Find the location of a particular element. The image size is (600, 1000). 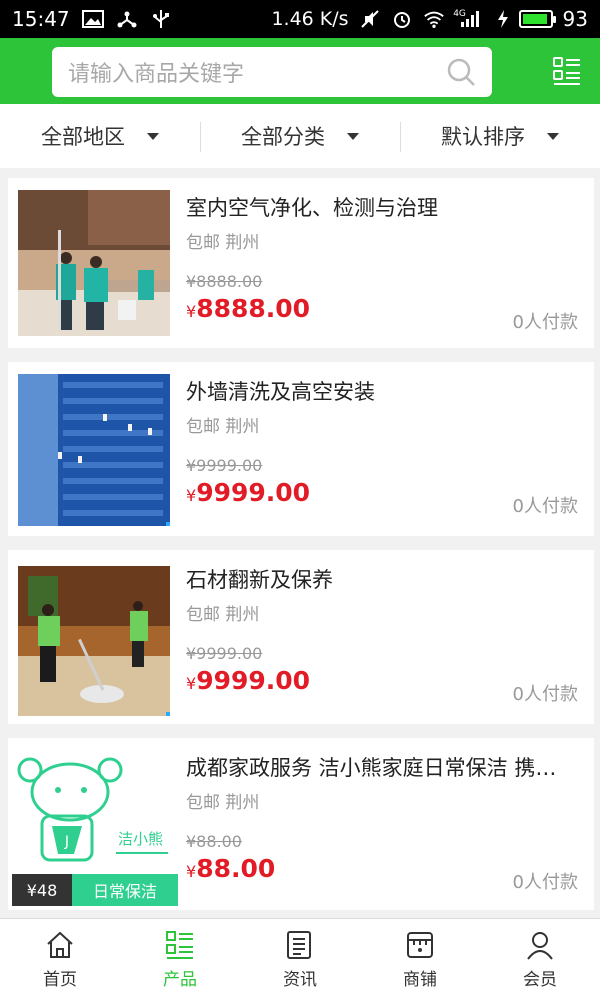

tab-label: 首页 is located at coordinates (60, 980).